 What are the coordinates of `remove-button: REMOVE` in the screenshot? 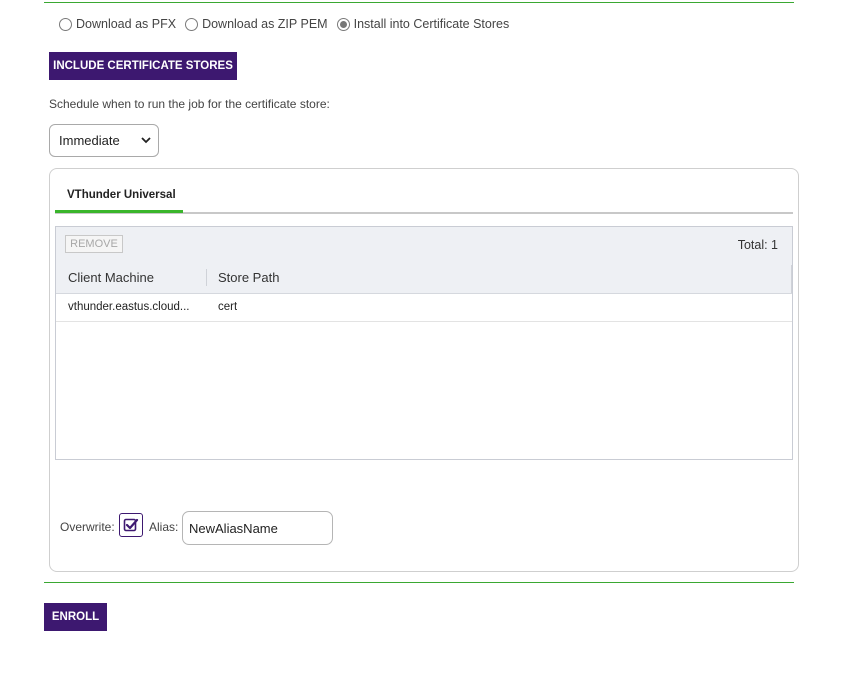 It's located at (94, 244).